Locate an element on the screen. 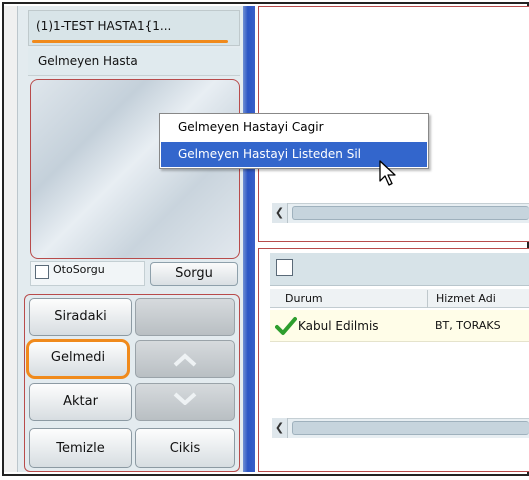 This screenshot has height=480, width=529. query-button: Sorgu is located at coordinates (194, 274).